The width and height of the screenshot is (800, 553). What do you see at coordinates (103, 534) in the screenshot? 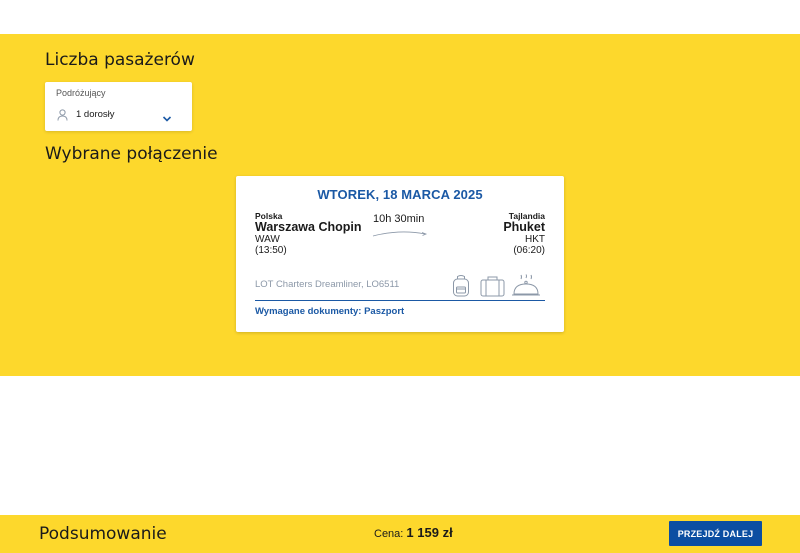
I see `summary-title: Podsumowanie` at bounding box center [103, 534].